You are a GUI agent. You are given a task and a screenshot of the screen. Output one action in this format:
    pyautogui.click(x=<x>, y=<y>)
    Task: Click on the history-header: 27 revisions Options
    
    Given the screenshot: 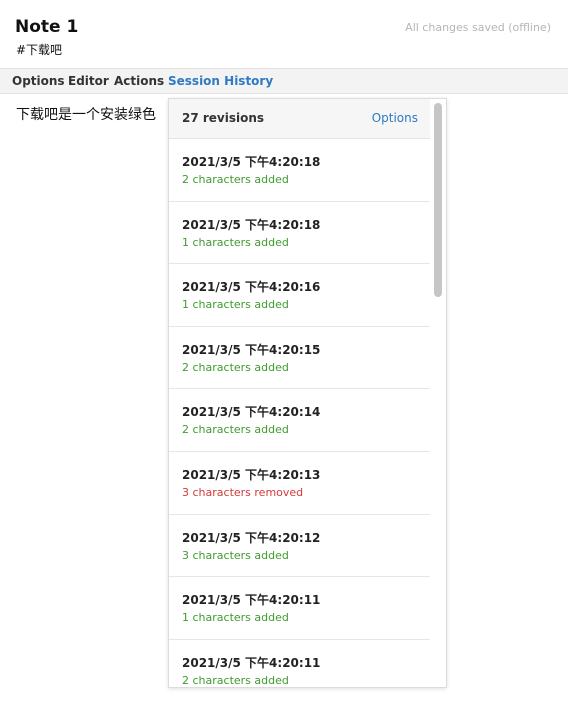 What is the action you would take?
    pyautogui.click(x=300, y=119)
    